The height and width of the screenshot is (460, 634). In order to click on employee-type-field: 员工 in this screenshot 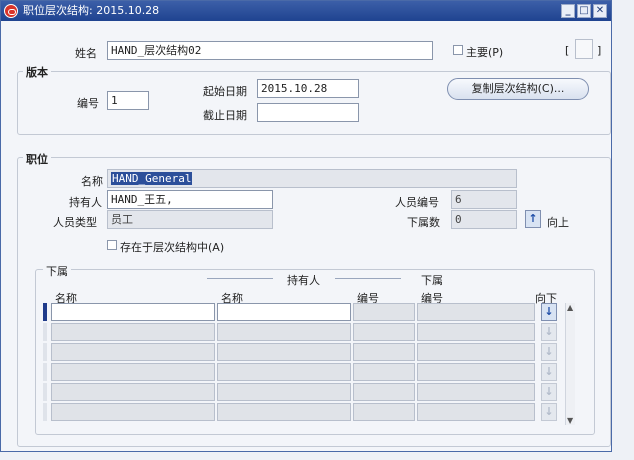, I will do `click(190, 219)`.